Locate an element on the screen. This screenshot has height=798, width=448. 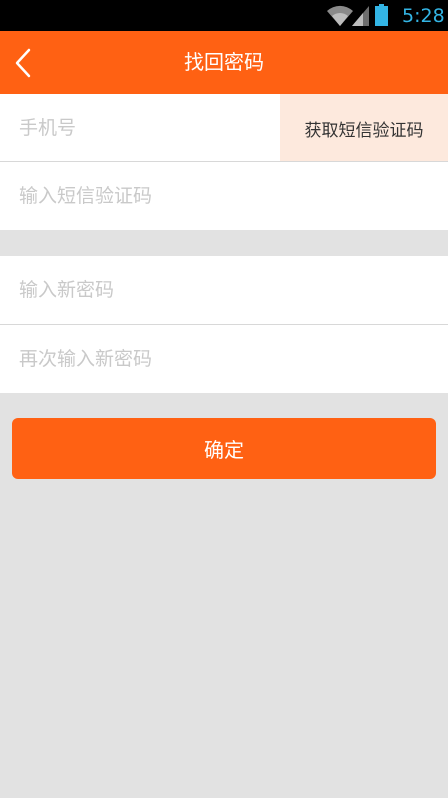
new-password-row is located at coordinates (224, 290).